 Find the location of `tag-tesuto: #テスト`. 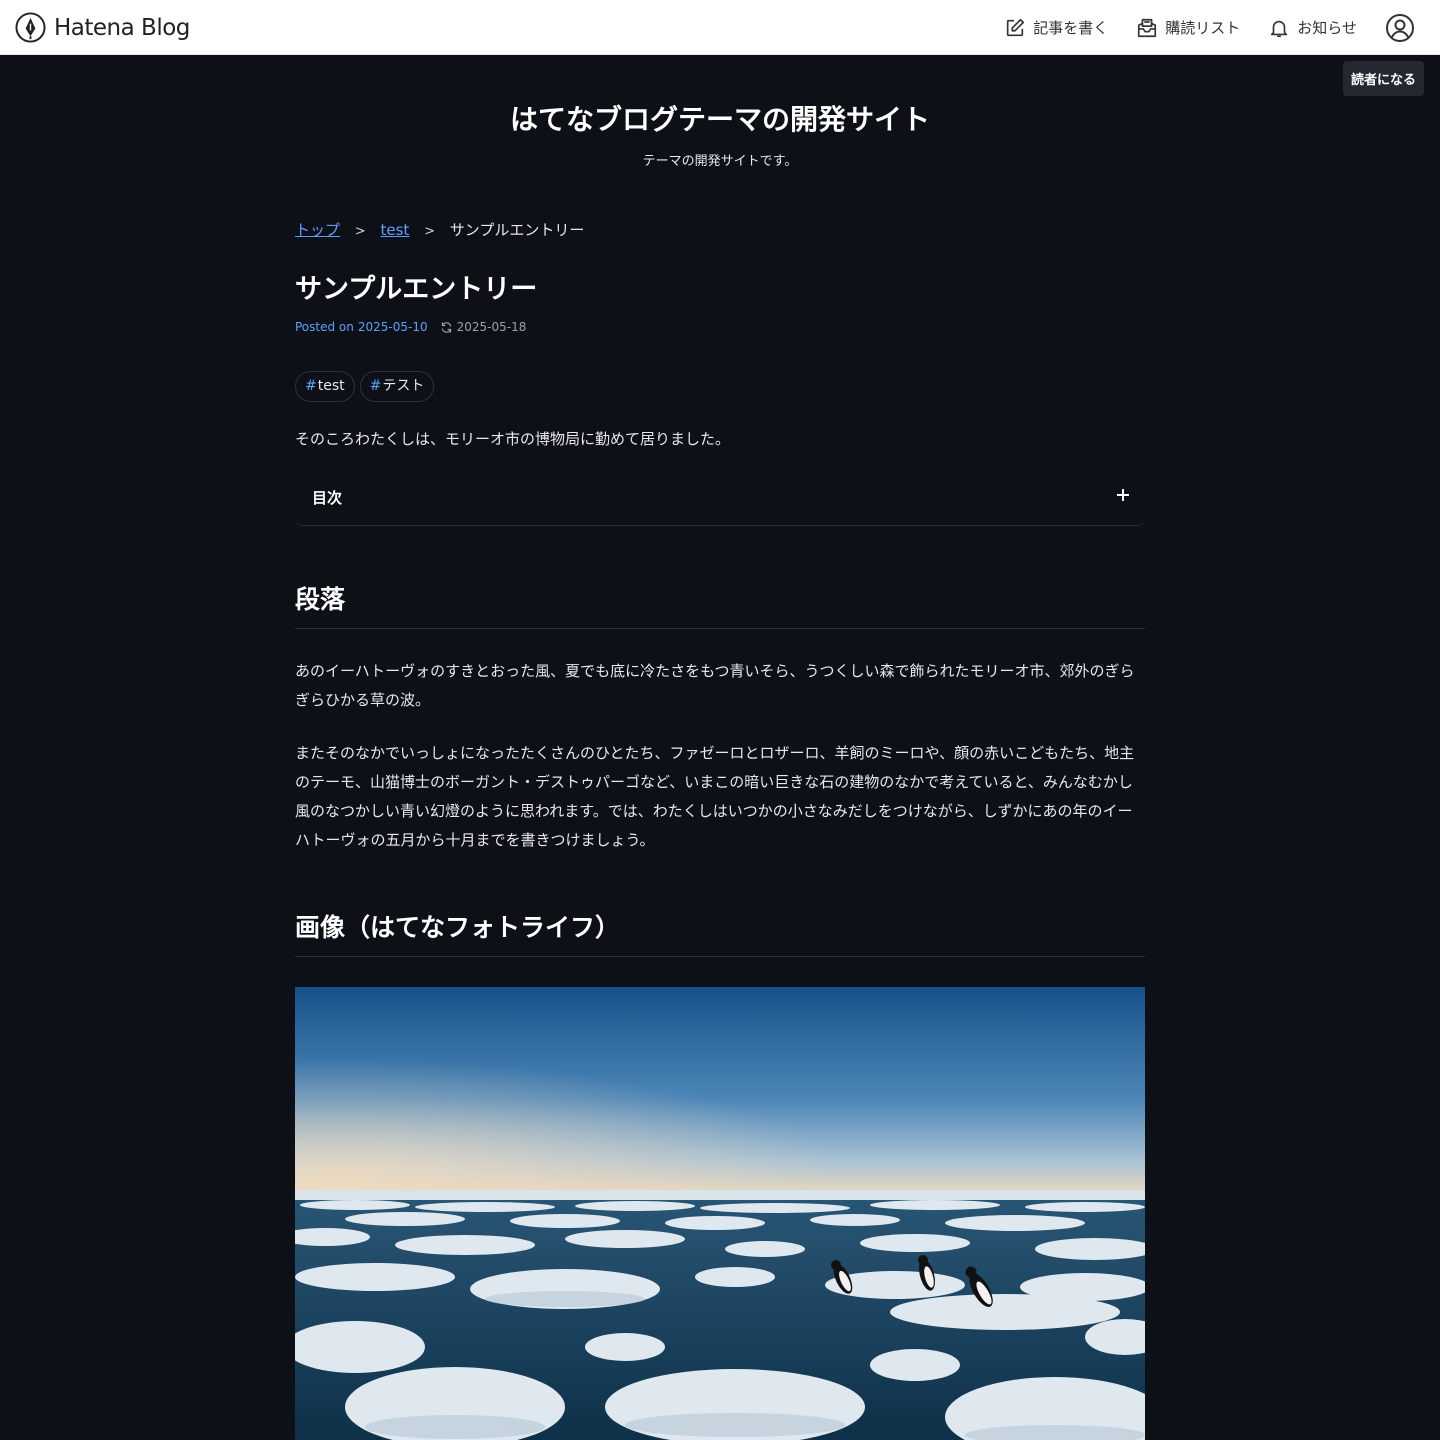

tag-tesuto: #テスト is located at coordinates (397, 386).